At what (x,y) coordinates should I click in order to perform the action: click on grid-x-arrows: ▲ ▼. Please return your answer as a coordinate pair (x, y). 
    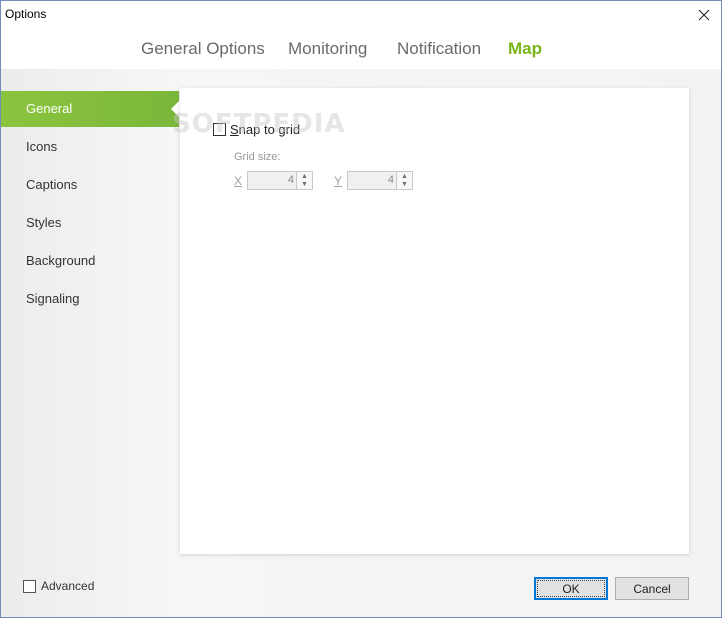
    Looking at the image, I should click on (304, 180).